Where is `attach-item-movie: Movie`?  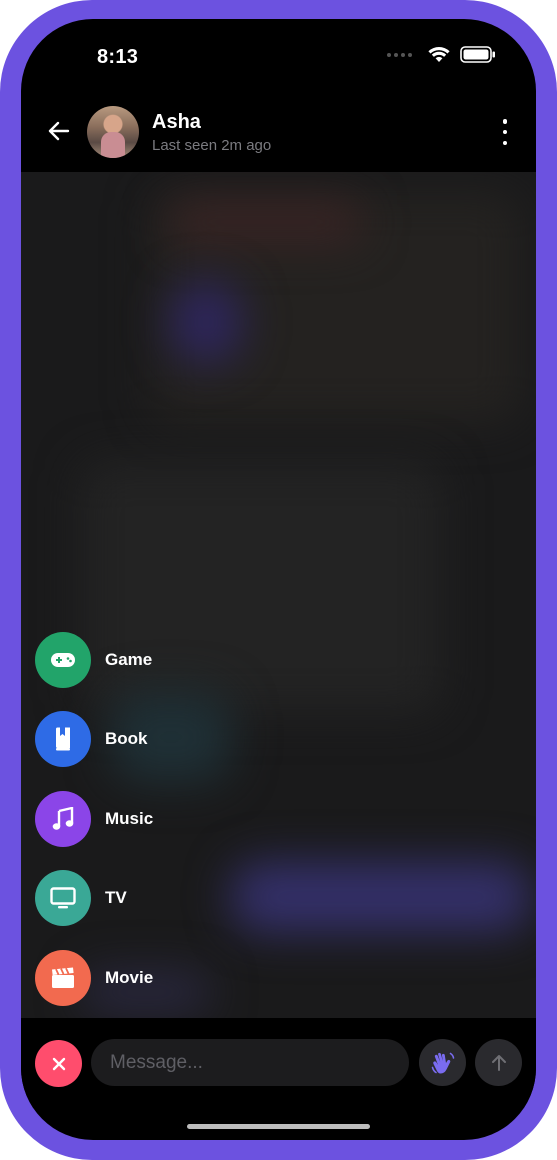 attach-item-movie: Movie is located at coordinates (94, 978).